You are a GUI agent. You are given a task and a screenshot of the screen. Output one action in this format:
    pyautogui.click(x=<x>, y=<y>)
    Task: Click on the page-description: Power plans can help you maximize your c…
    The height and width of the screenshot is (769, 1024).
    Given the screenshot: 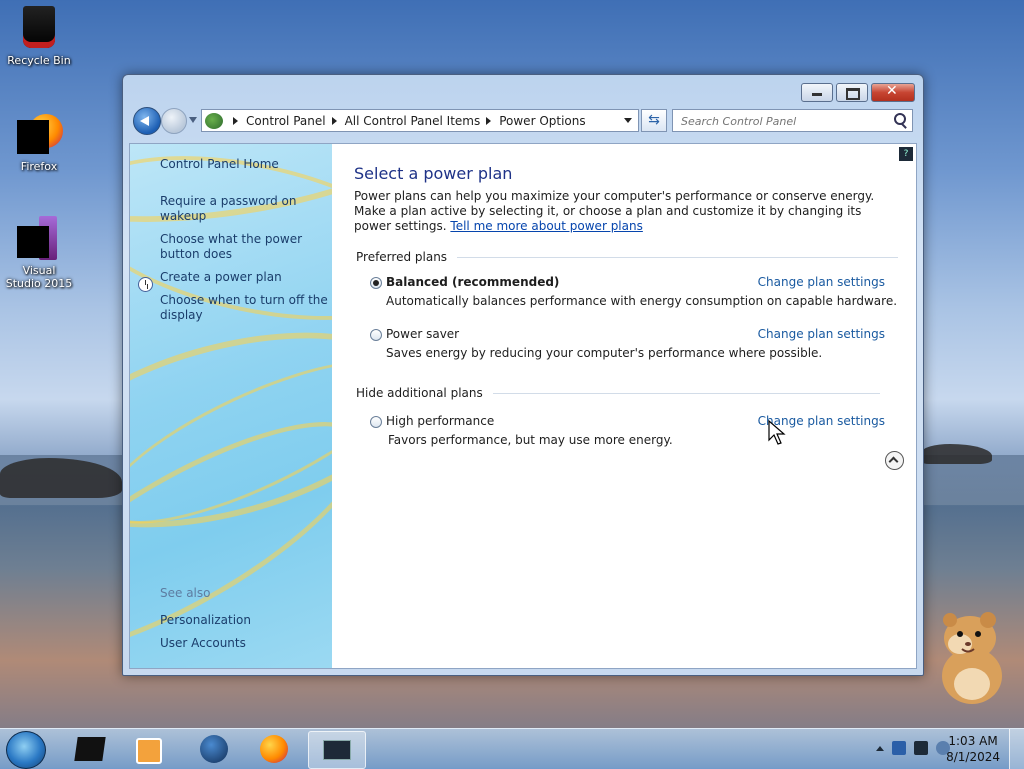 What is the action you would take?
    pyautogui.click(x=621, y=211)
    